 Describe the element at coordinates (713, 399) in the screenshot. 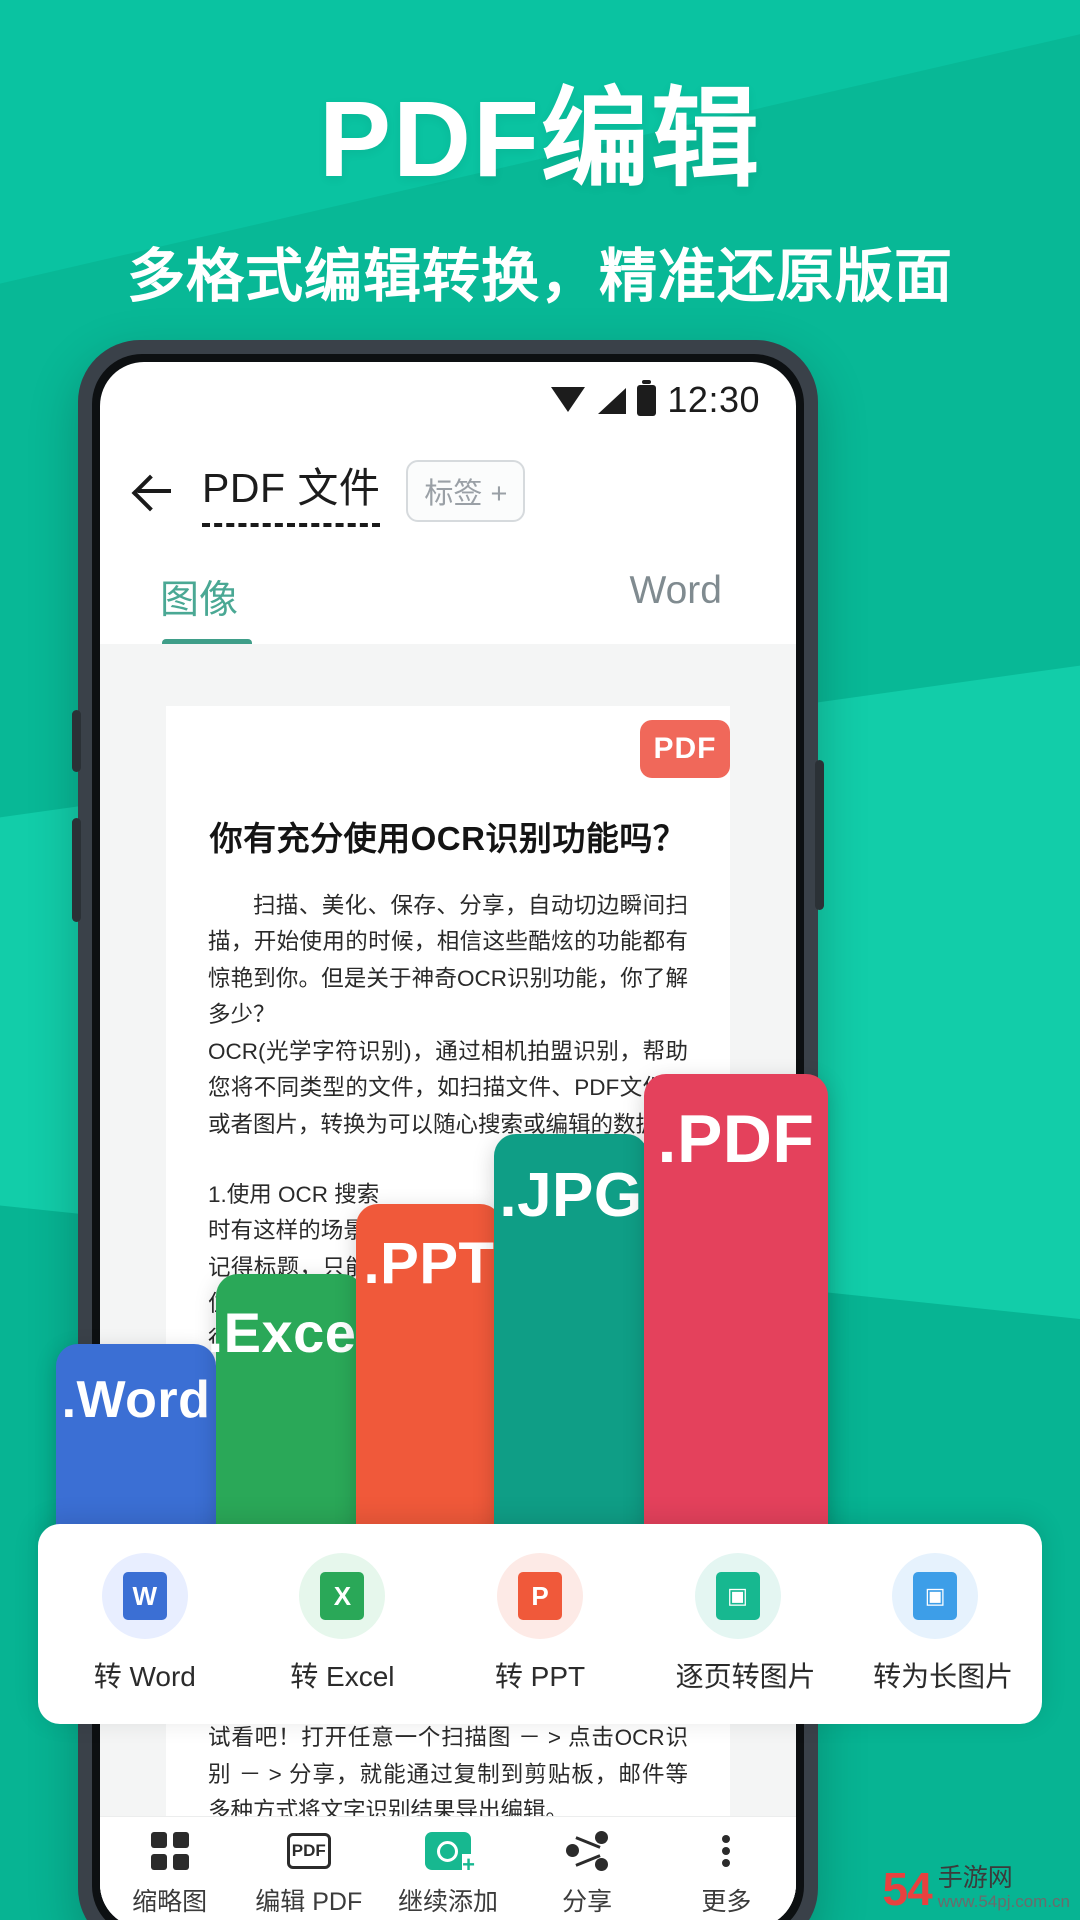

I see `status-time: 12:30` at that location.